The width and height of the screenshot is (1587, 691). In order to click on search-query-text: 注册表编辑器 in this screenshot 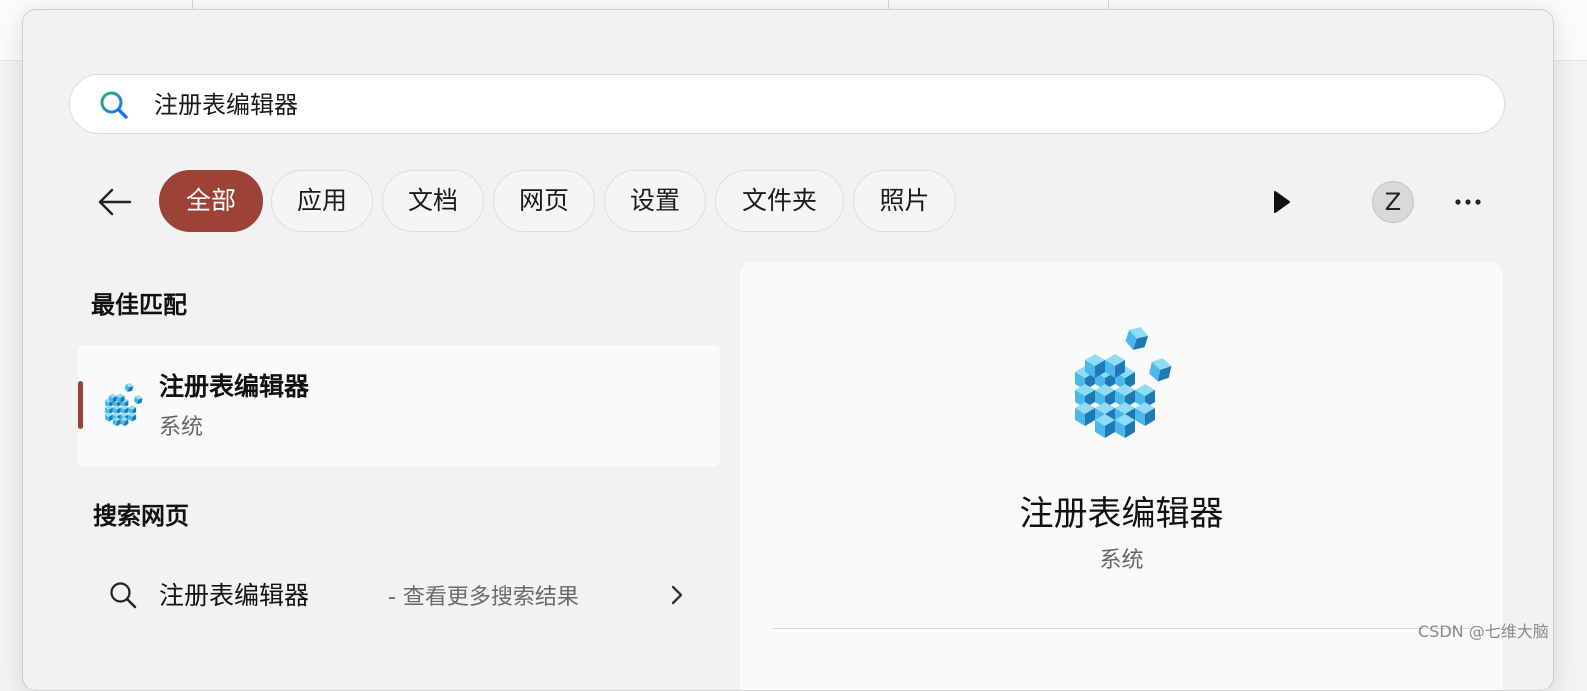, I will do `click(226, 105)`.